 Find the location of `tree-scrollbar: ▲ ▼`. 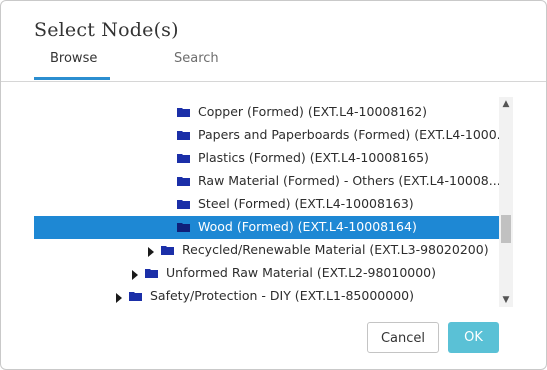

tree-scrollbar: ▲ ▼ is located at coordinates (506, 202).